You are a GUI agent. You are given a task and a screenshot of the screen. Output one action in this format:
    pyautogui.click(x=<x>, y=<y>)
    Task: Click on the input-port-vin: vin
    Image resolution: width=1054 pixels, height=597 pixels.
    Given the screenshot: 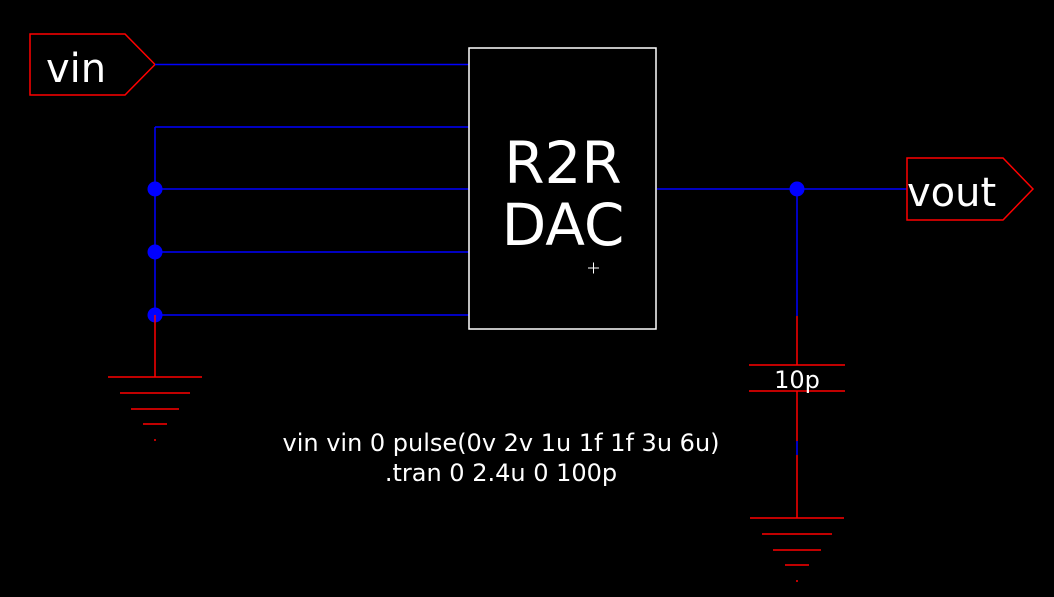 What is the action you would take?
    pyautogui.click(x=93, y=64)
    